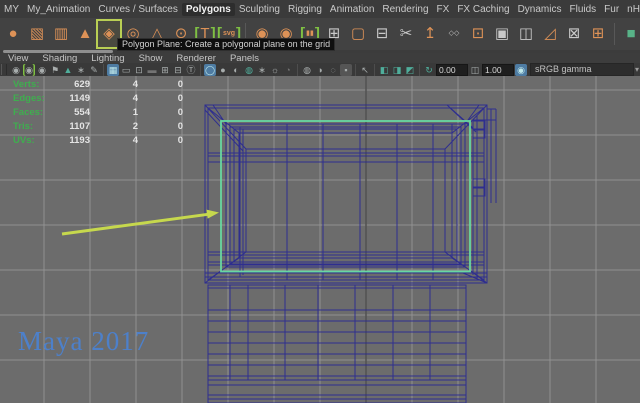 The width and height of the screenshot is (640, 403). I want to click on panel-menu-lighting: Lighting, so click(107, 58).